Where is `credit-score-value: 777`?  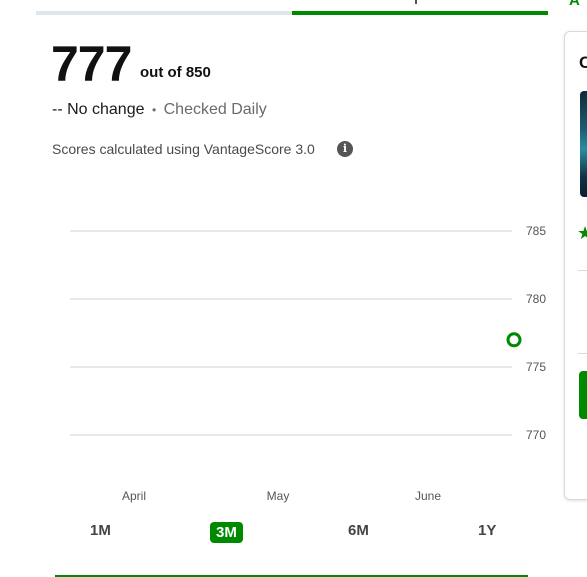
credit-score-value: 777 is located at coordinates (91, 64).